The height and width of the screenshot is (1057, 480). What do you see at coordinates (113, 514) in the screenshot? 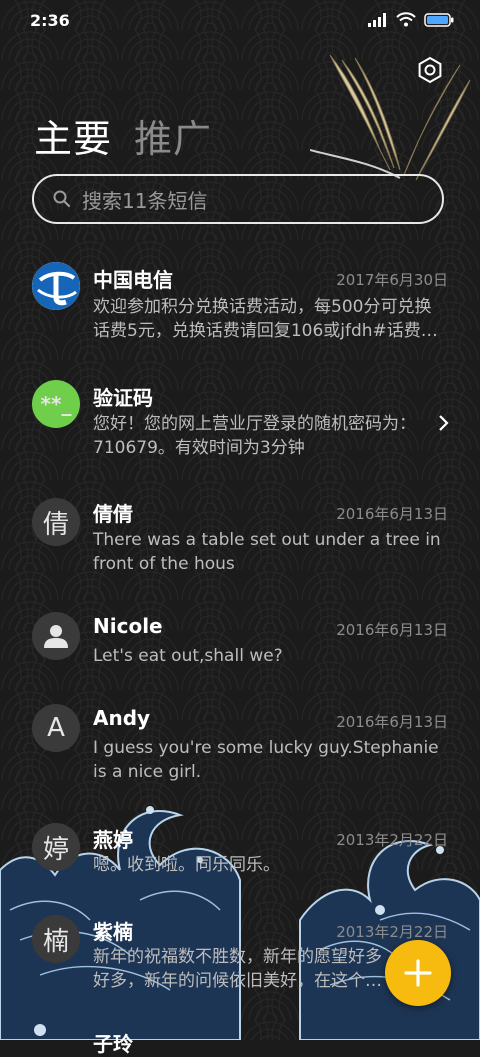
I see `sender-name: 倩倩` at bounding box center [113, 514].